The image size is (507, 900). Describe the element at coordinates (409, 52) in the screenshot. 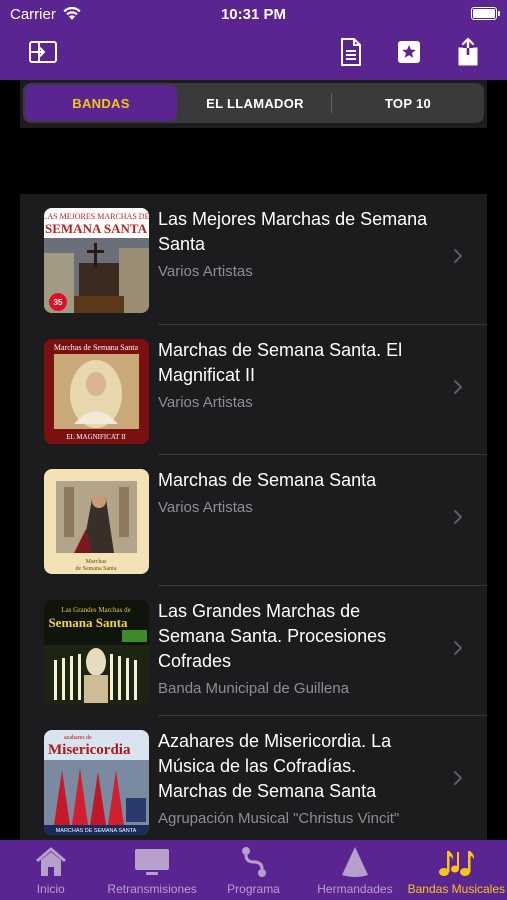

I see `favorites-star-icon` at that location.